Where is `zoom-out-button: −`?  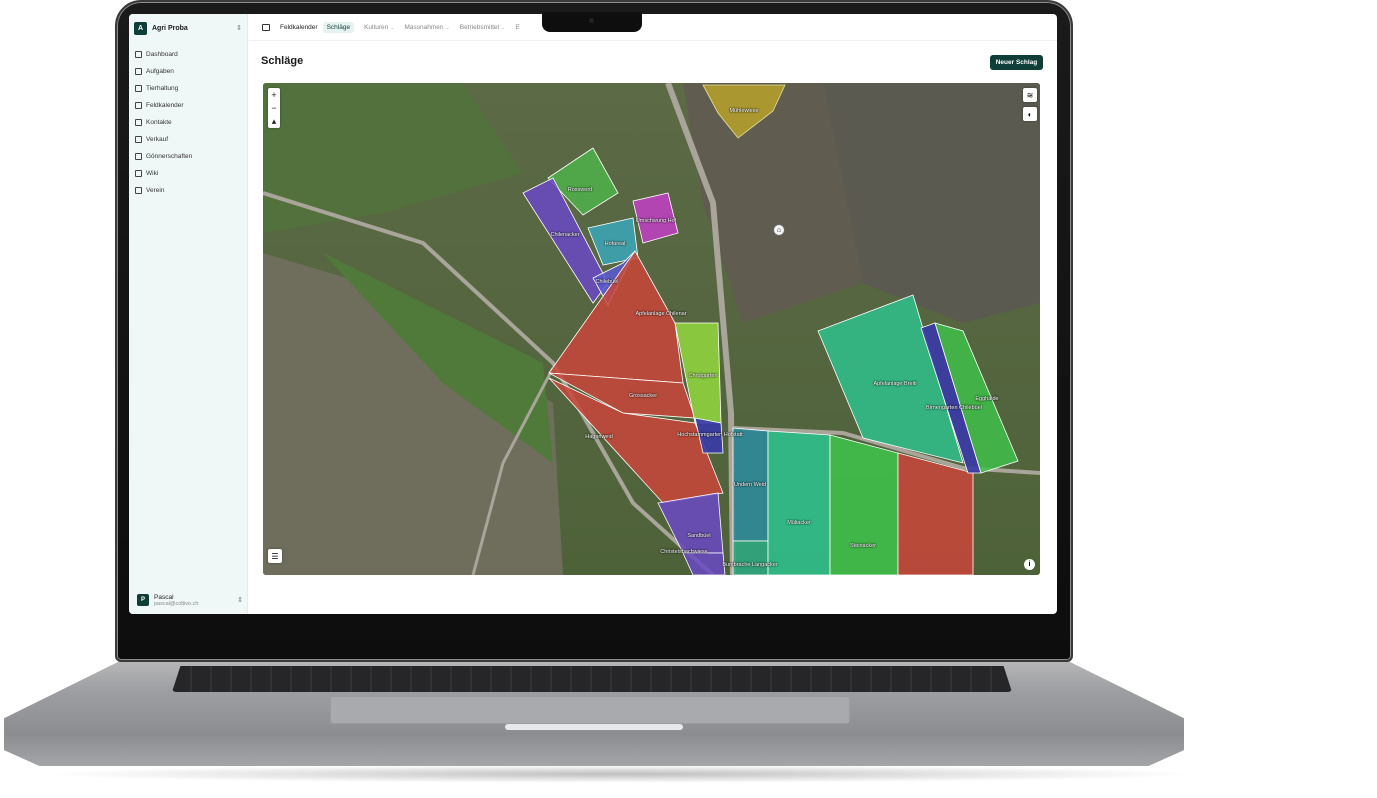
zoom-out-button: − is located at coordinates (273, 108).